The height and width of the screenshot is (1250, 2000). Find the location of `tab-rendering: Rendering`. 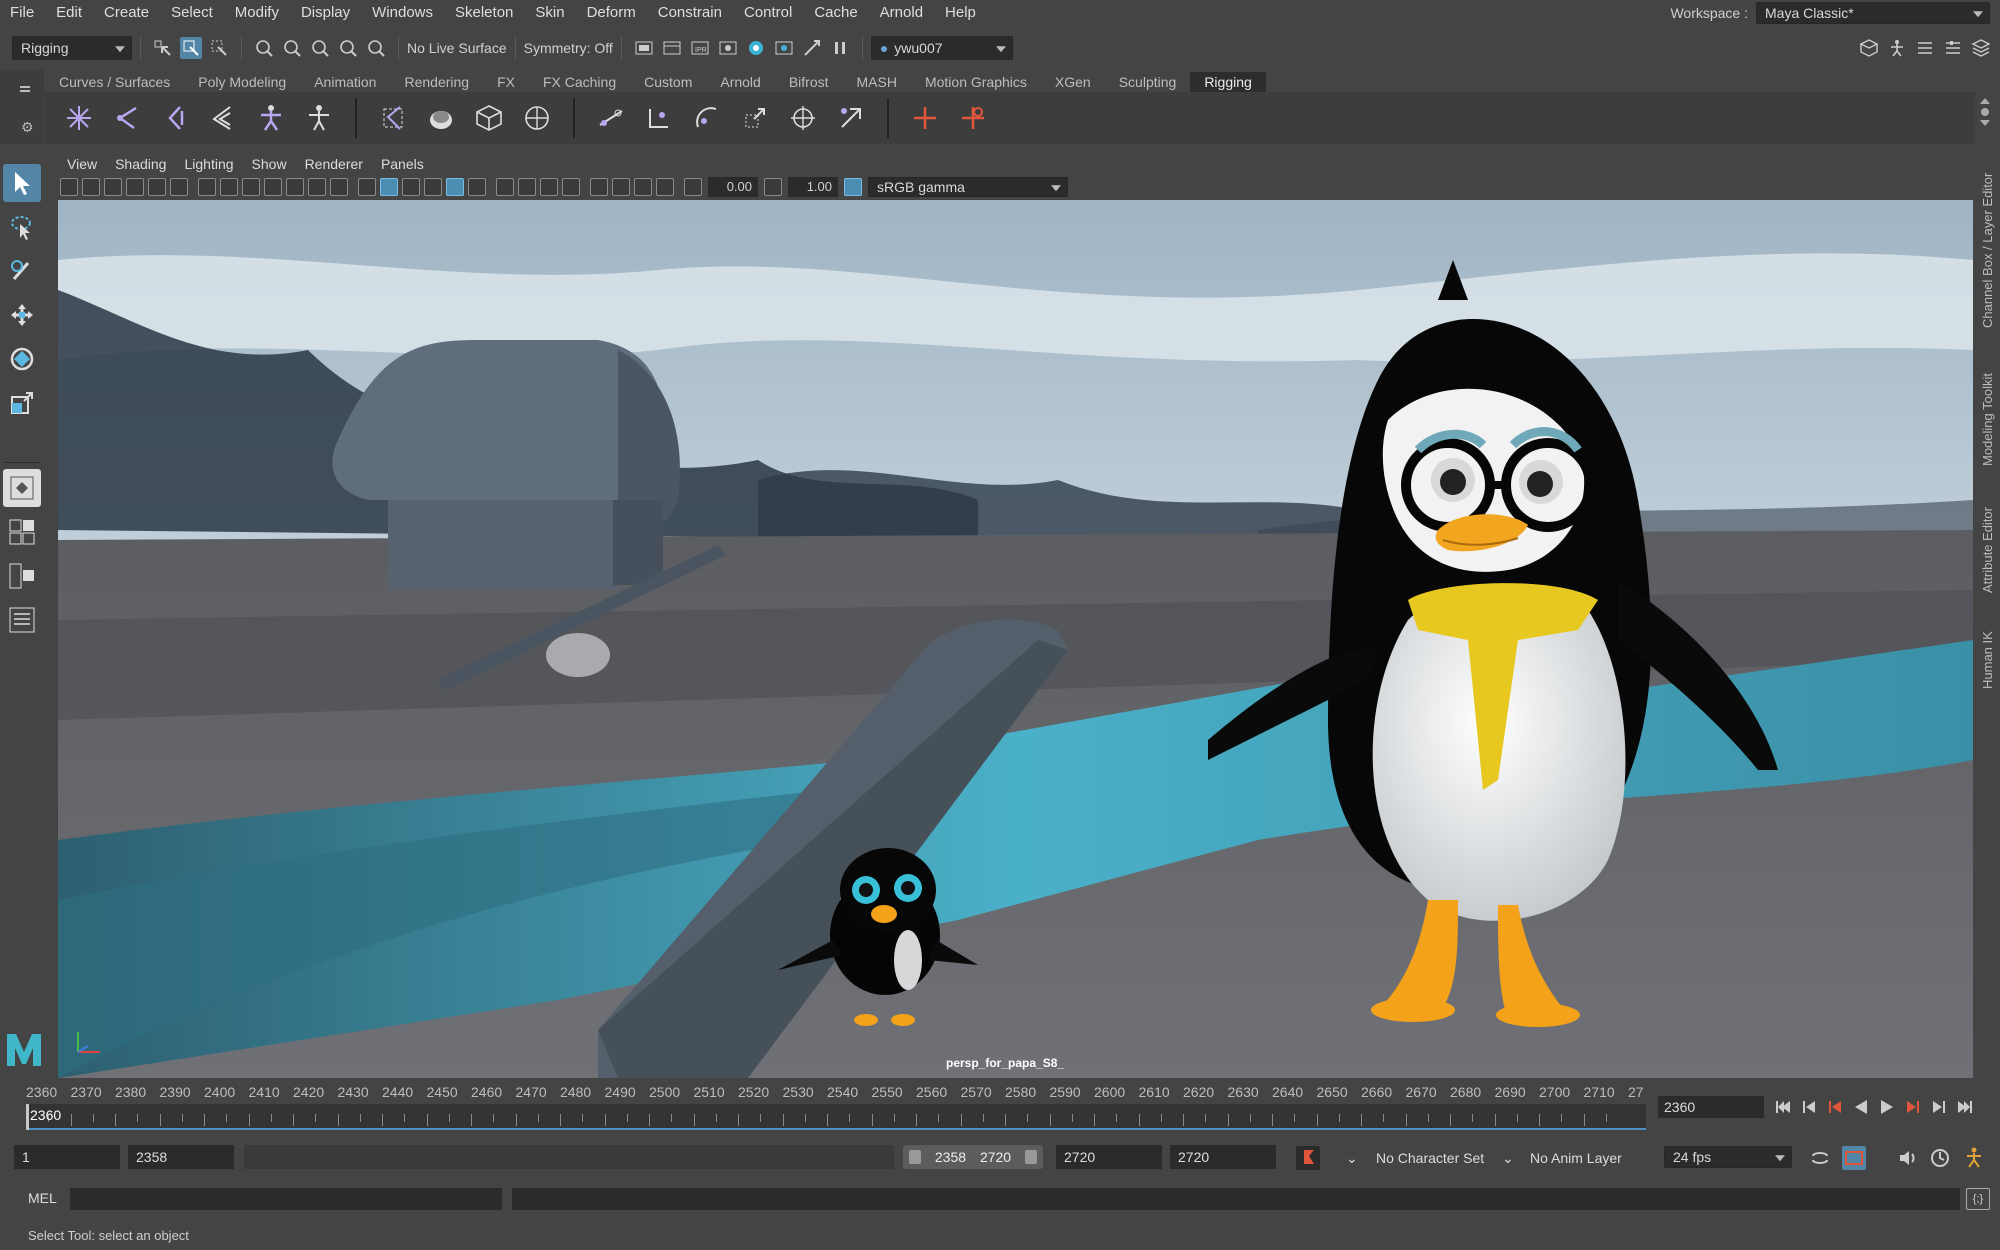

tab-rendering: Rendering is located at coordinates (436, 82).